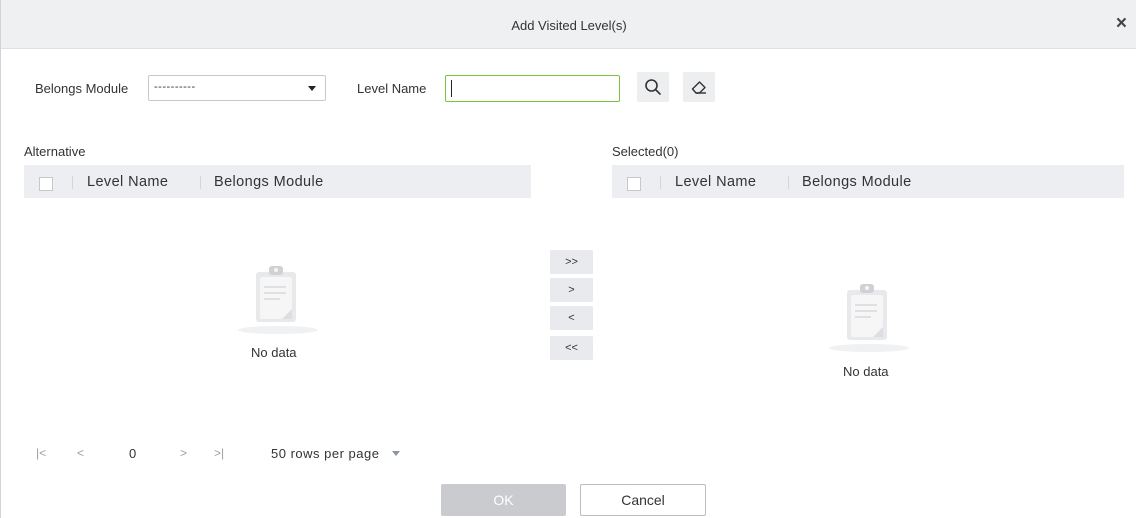 This screenshot has width=1136, height=518. I want to click on alternative-empty-text: No data, so click(274, 352).